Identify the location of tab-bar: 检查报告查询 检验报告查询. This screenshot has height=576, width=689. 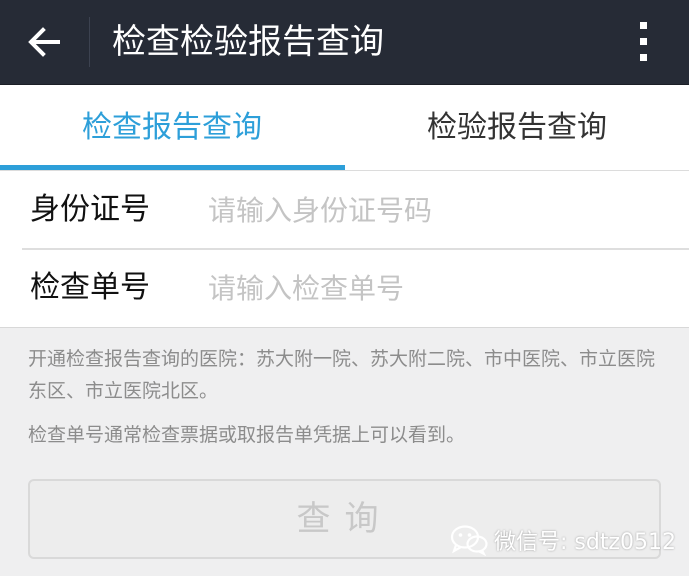
(344, 128).